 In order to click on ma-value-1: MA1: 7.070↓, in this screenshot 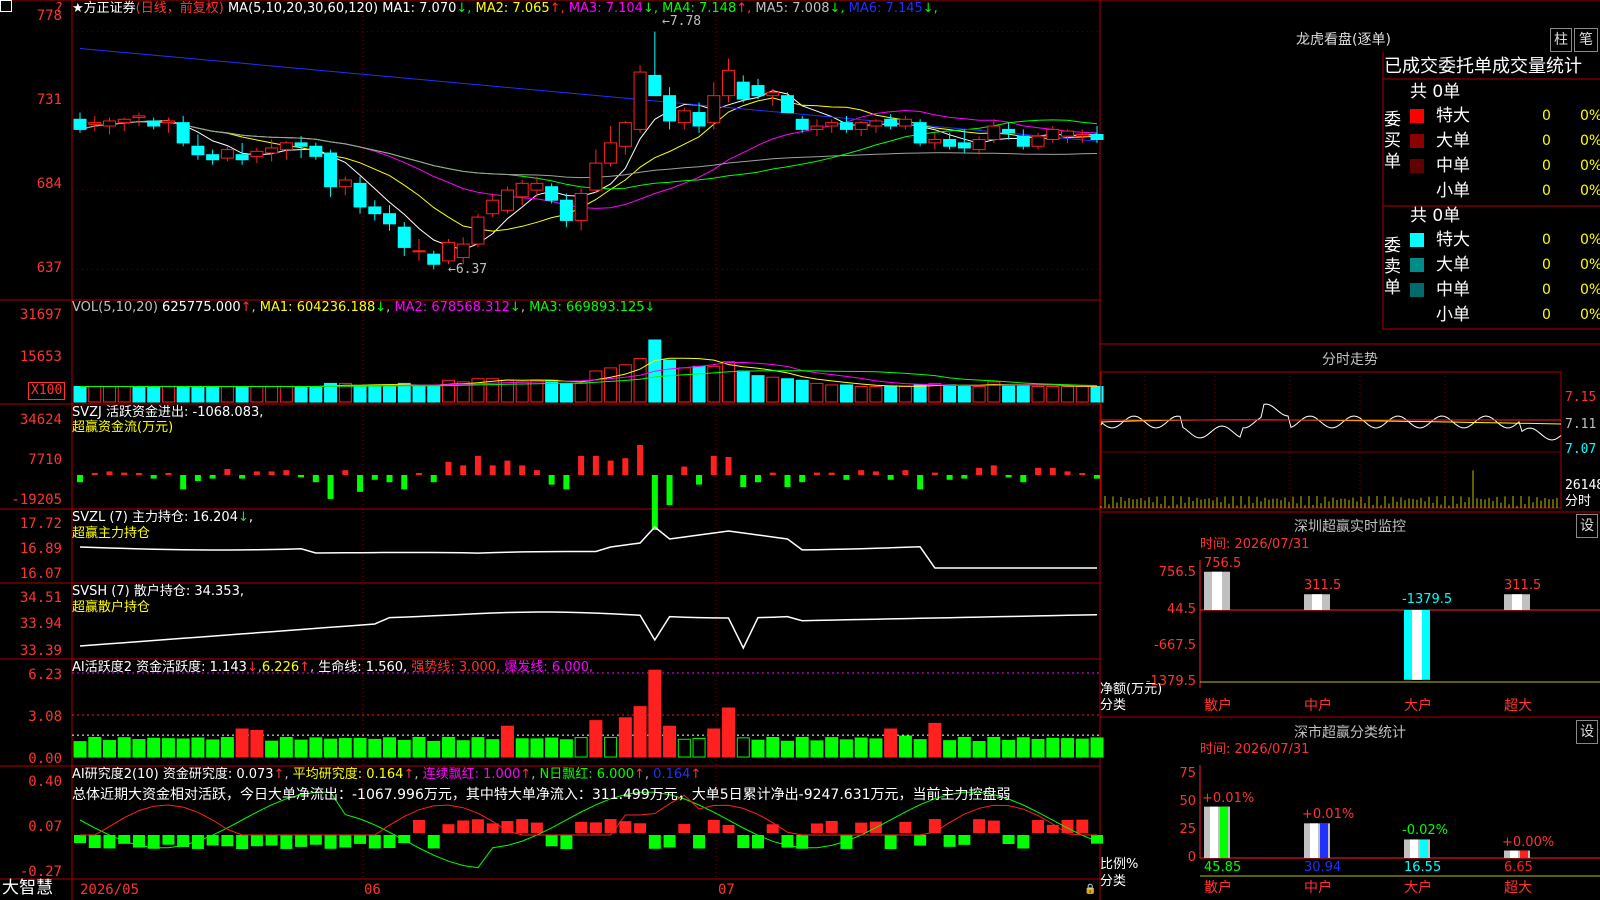, I will do `click(427, 8)`.